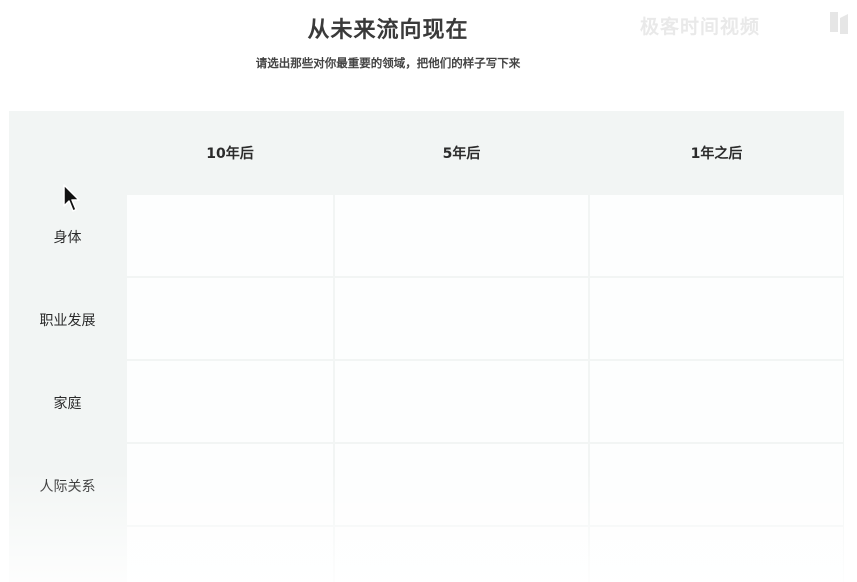  Describe the element at coordinates (700, 27) in the screenshot. I see `watermark-text: 极客时间视频` at that location.